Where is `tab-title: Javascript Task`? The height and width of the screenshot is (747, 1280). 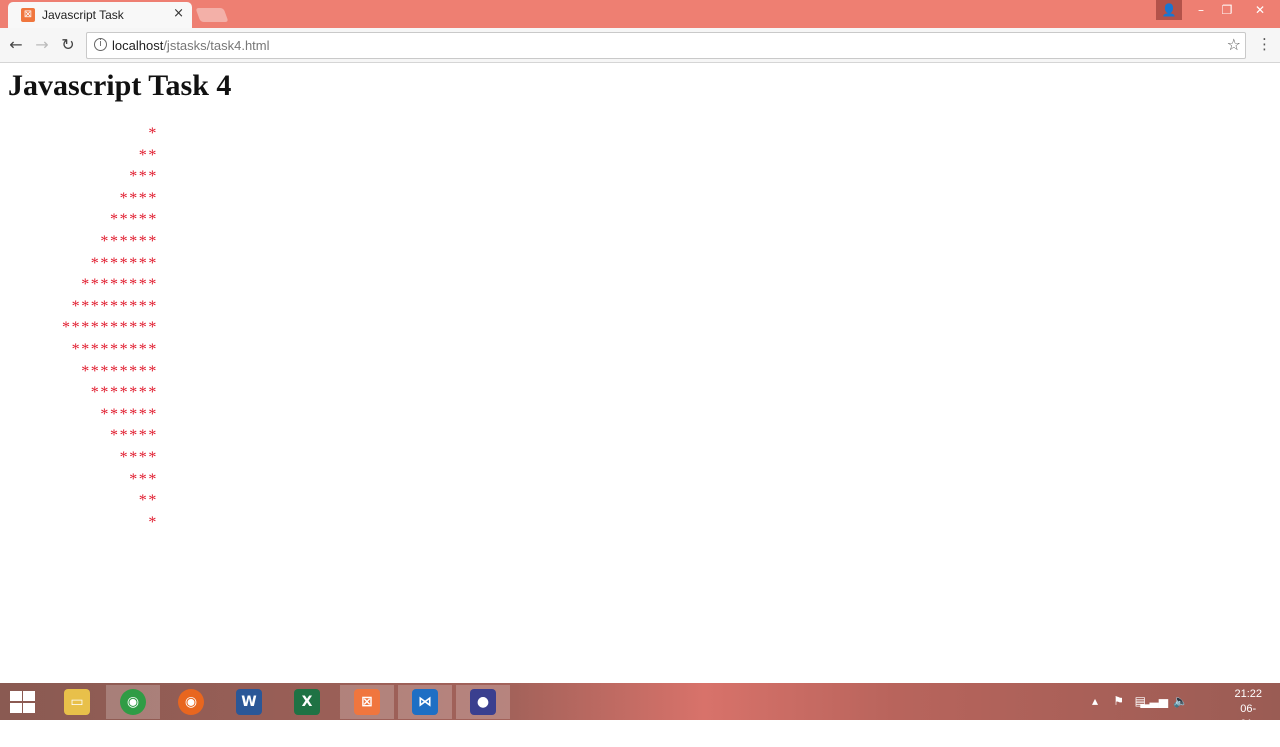
tab-title: Javascript Task is located at coordinates (83, 15).